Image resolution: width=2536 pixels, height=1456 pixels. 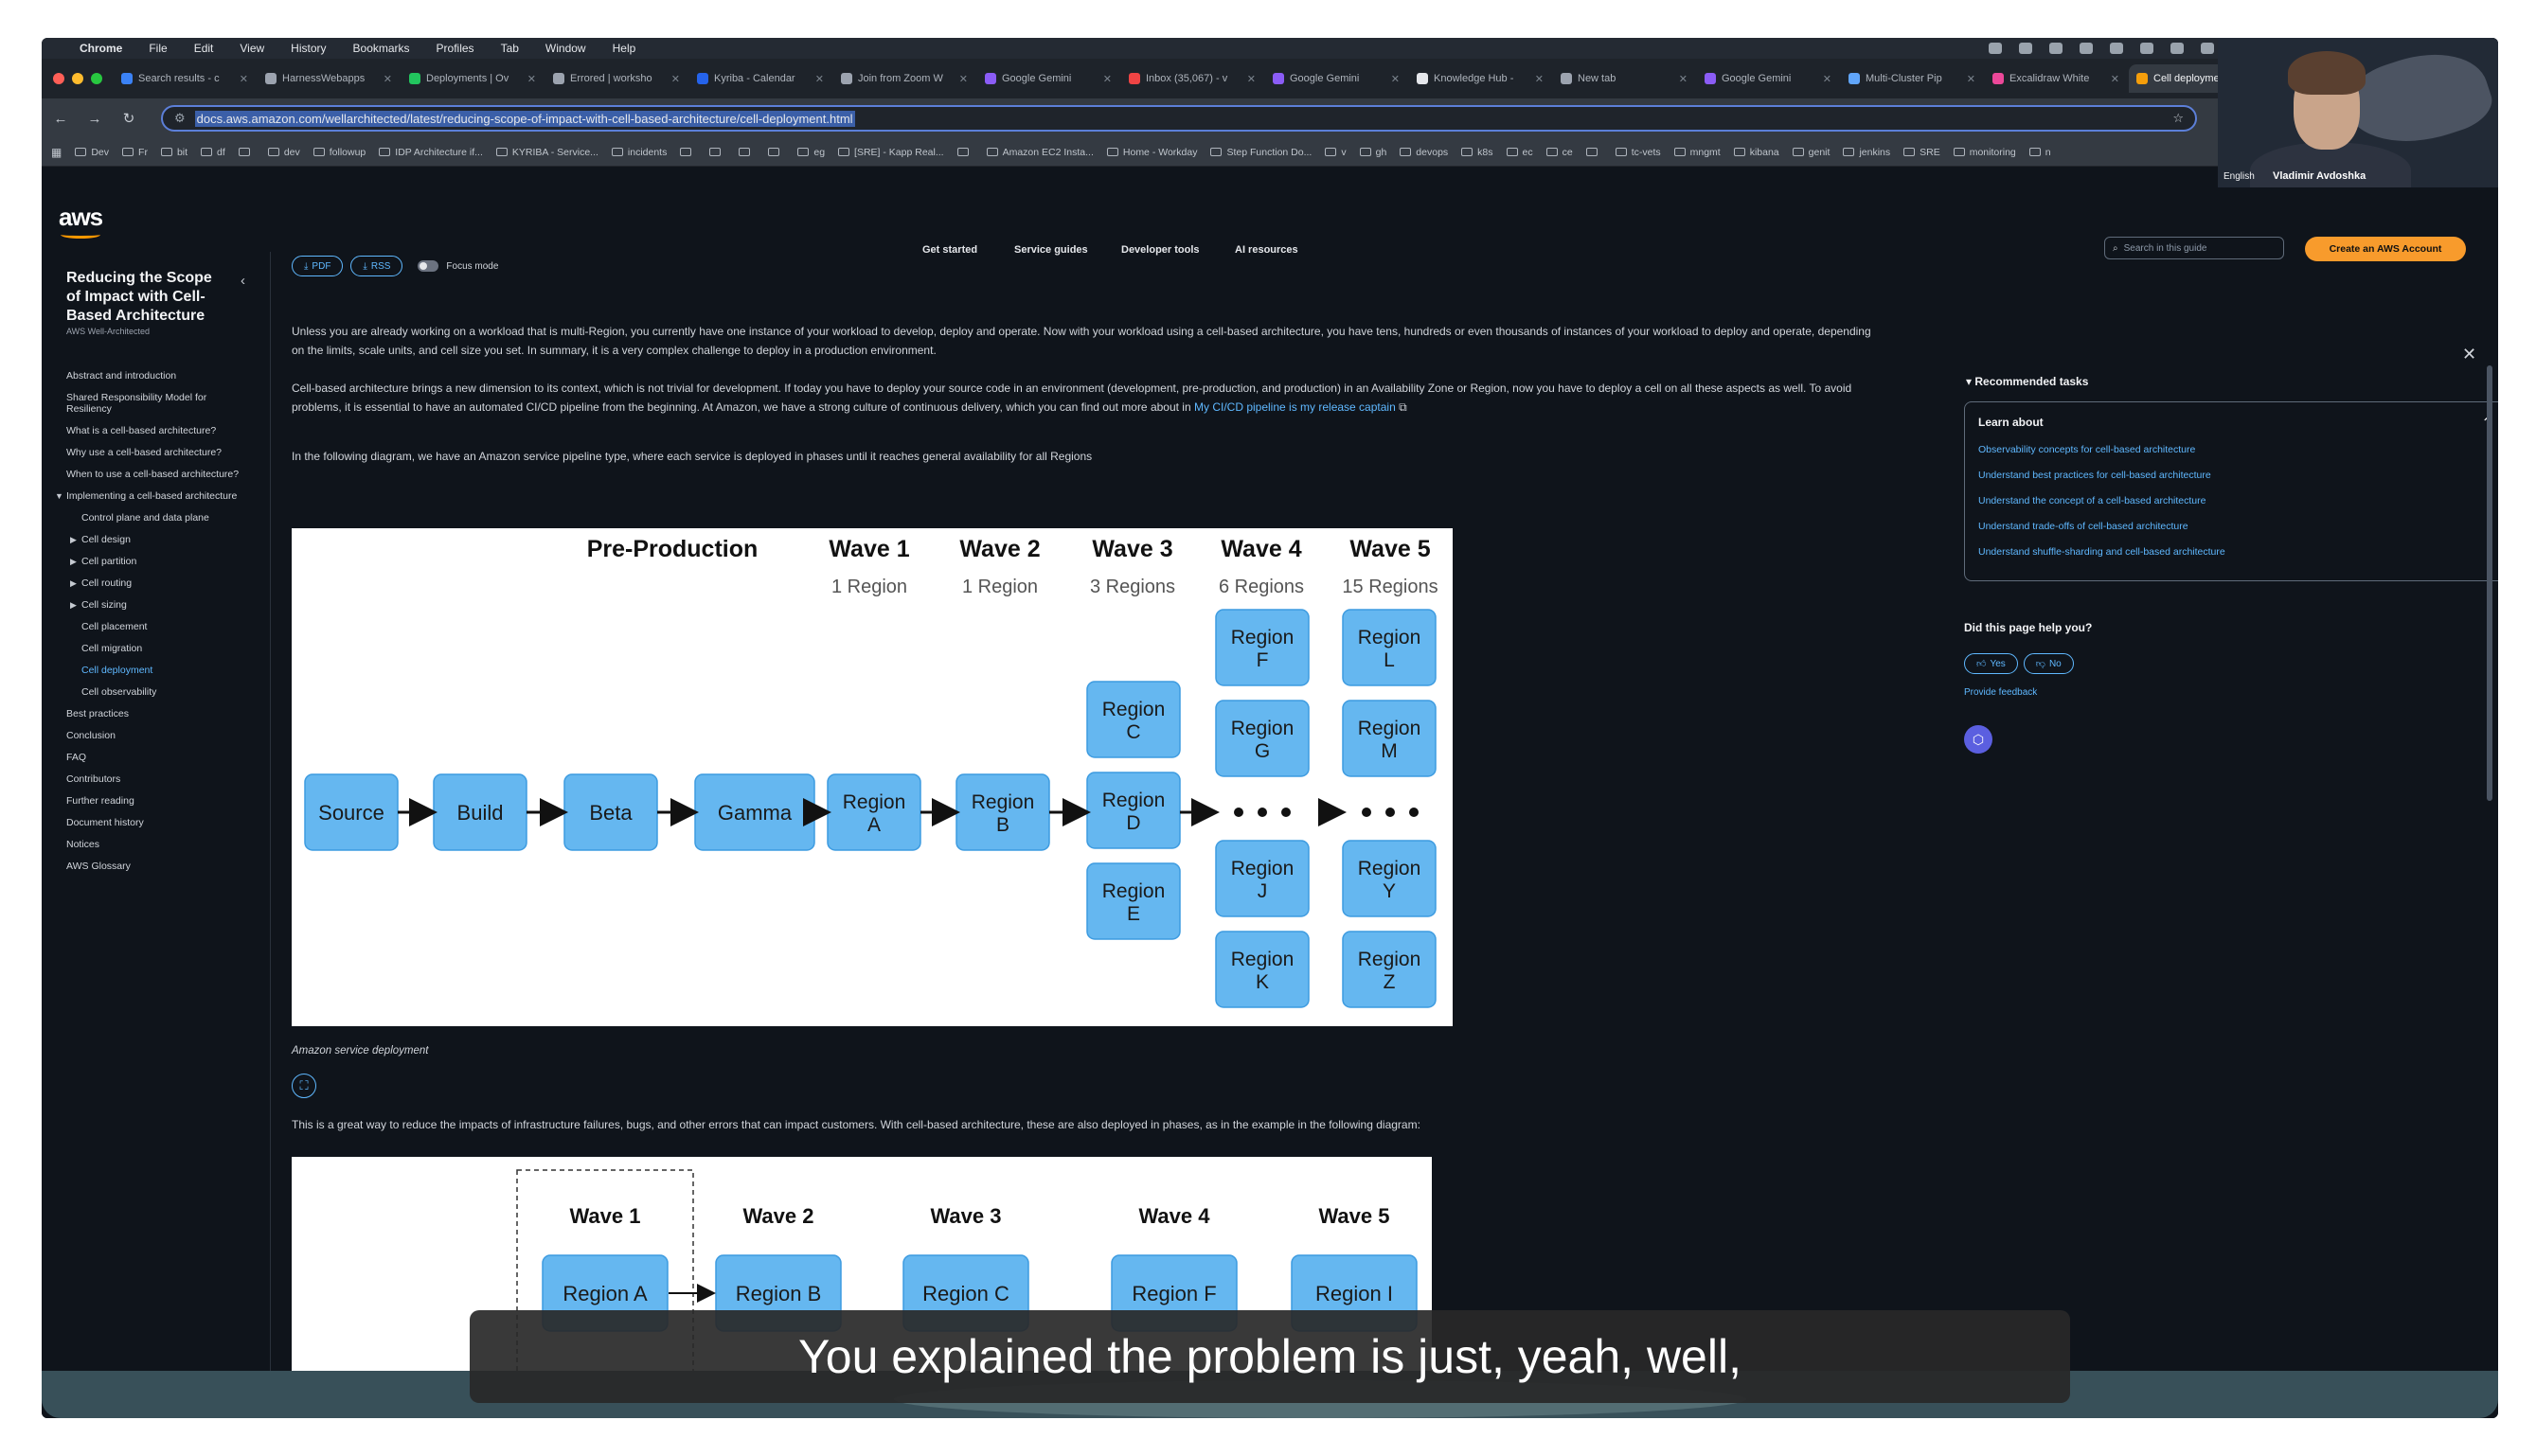 I want to click on provide-feedback-link: Provide feedback, so click(x=2001, y=692).